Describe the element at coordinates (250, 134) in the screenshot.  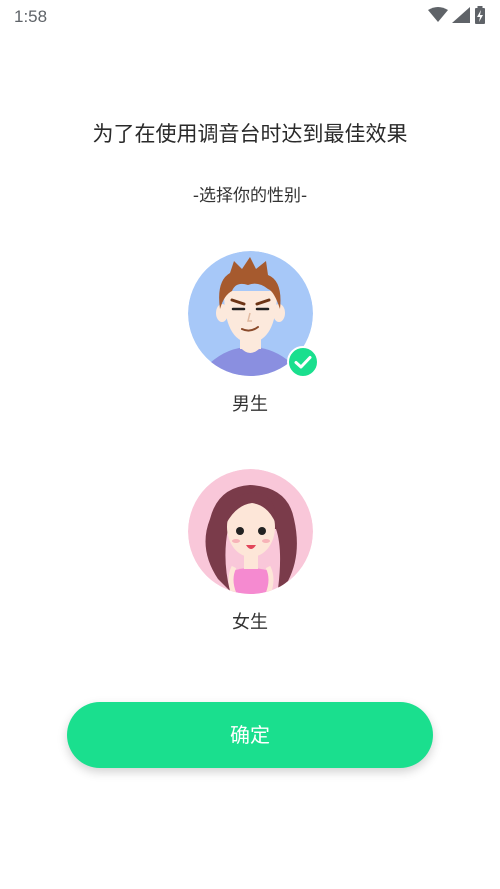
I see `page-title: 为了在使用调音台时达到最佳效果` at that location.